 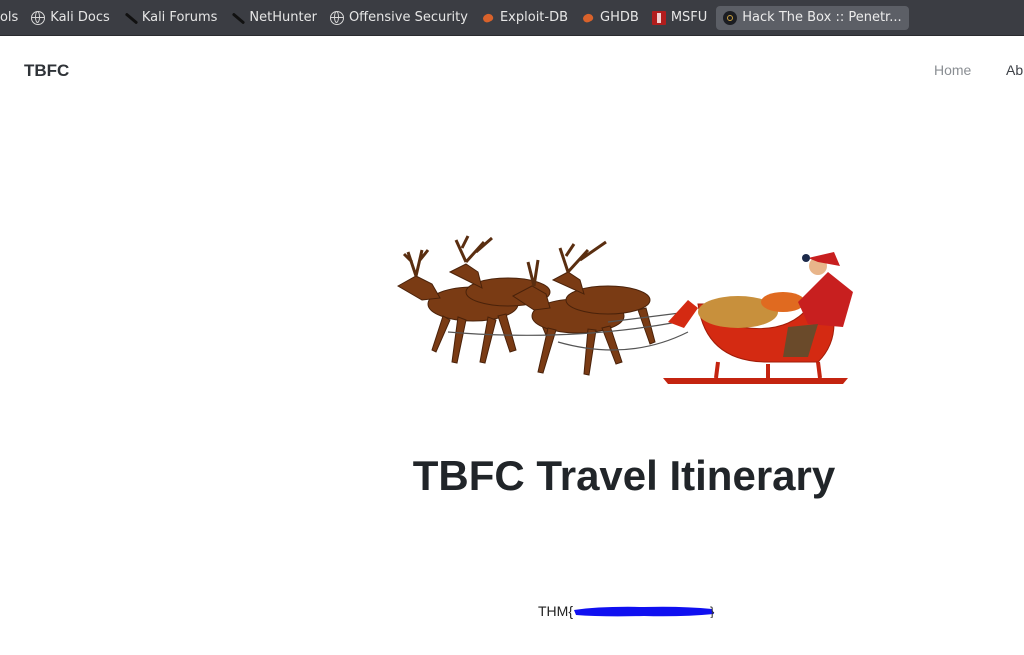 What do you see at coordinates (1014, 70) in the screenshot?
I see `nav-about-link: Ab` at bounding box center [1014, 70].